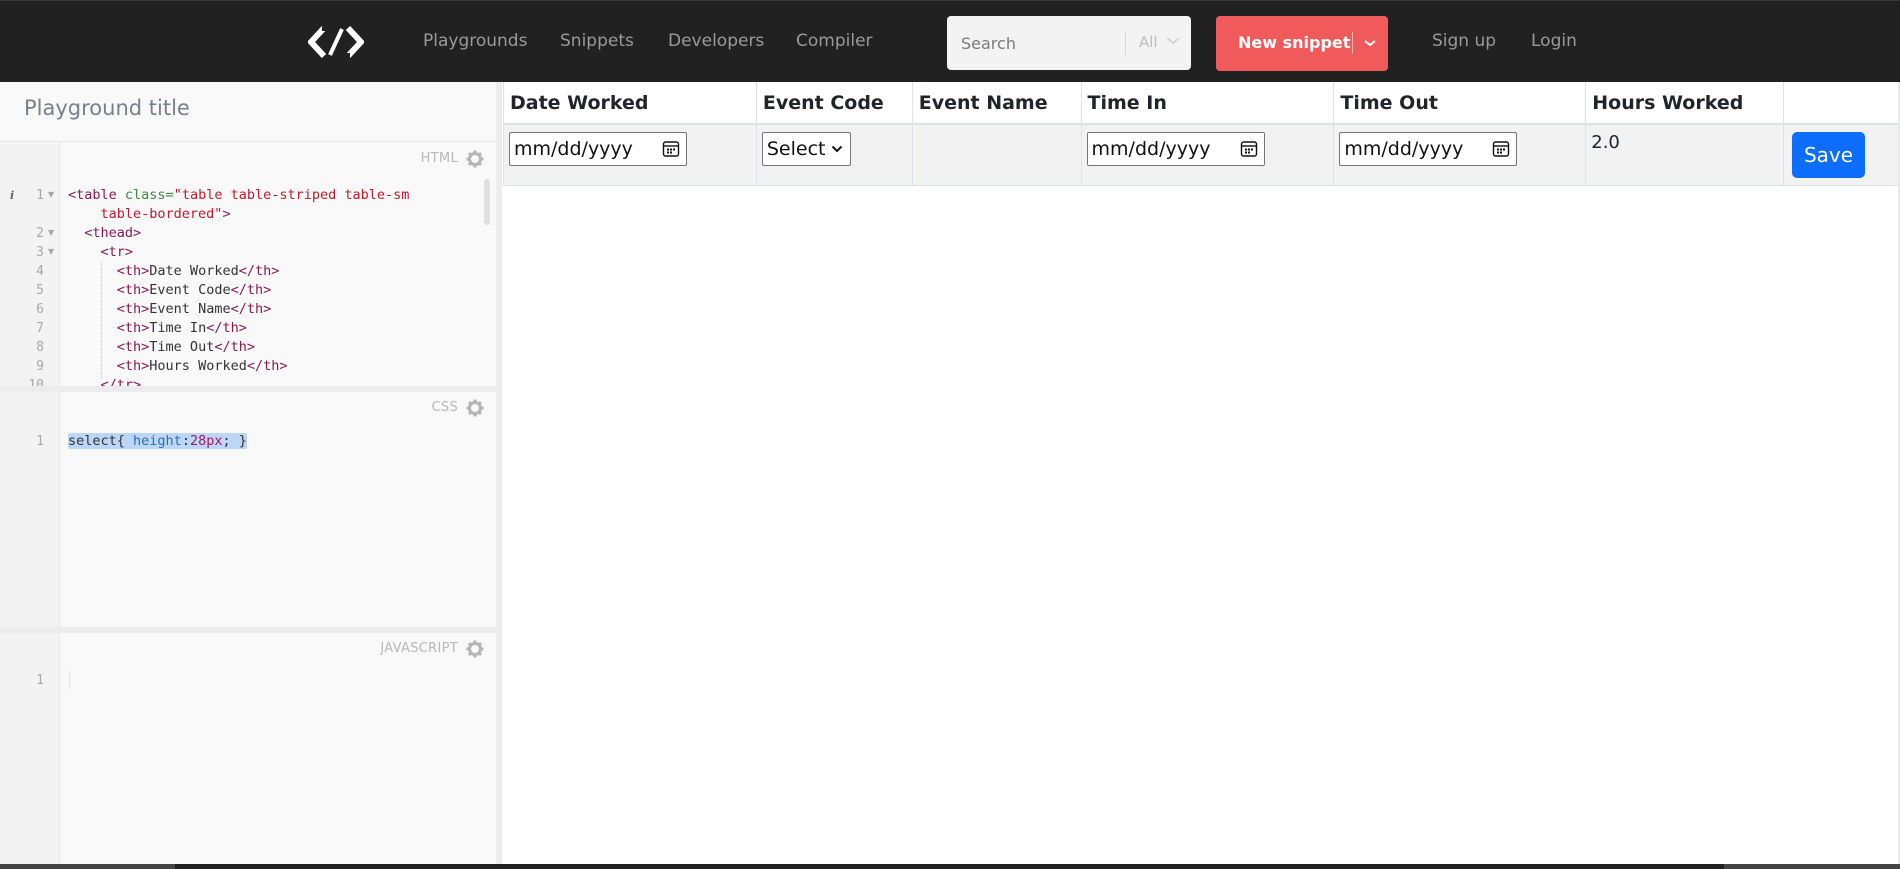  Describe the element at coordinates (40, 347) in the screenshot. I see `line-number: 8` at that location.